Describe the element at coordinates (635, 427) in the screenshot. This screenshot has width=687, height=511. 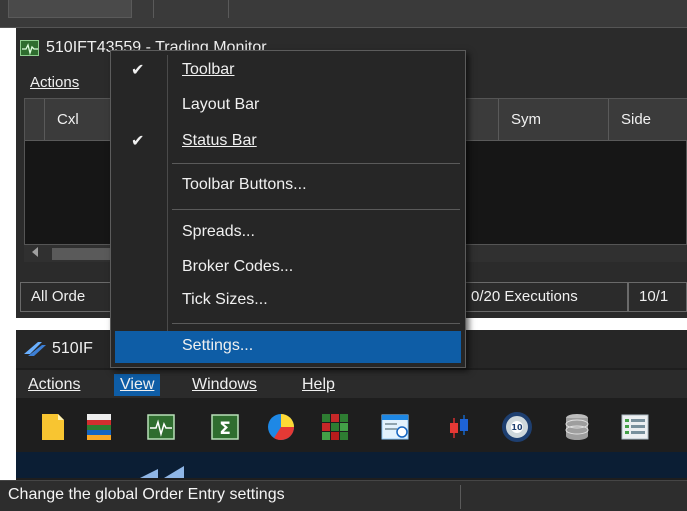
I see `list-icon` at that location.